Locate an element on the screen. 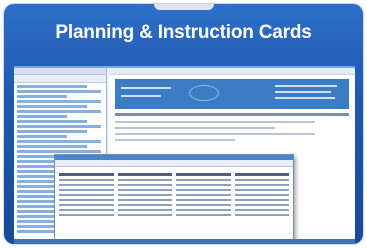 This screenshot has height=248, width=367. tree-tabs is located at coordinates (60, 79).